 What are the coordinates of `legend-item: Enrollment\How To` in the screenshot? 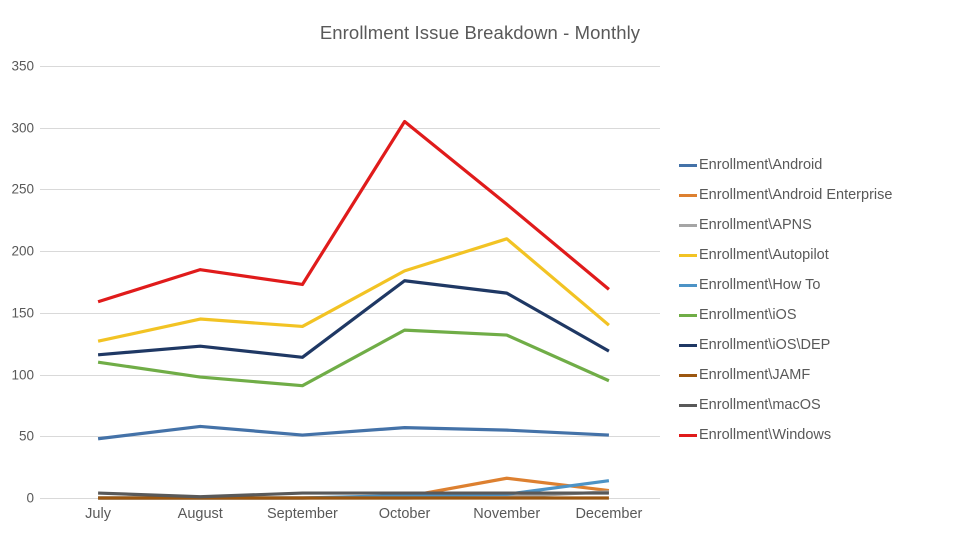 It's located at (816, 285).